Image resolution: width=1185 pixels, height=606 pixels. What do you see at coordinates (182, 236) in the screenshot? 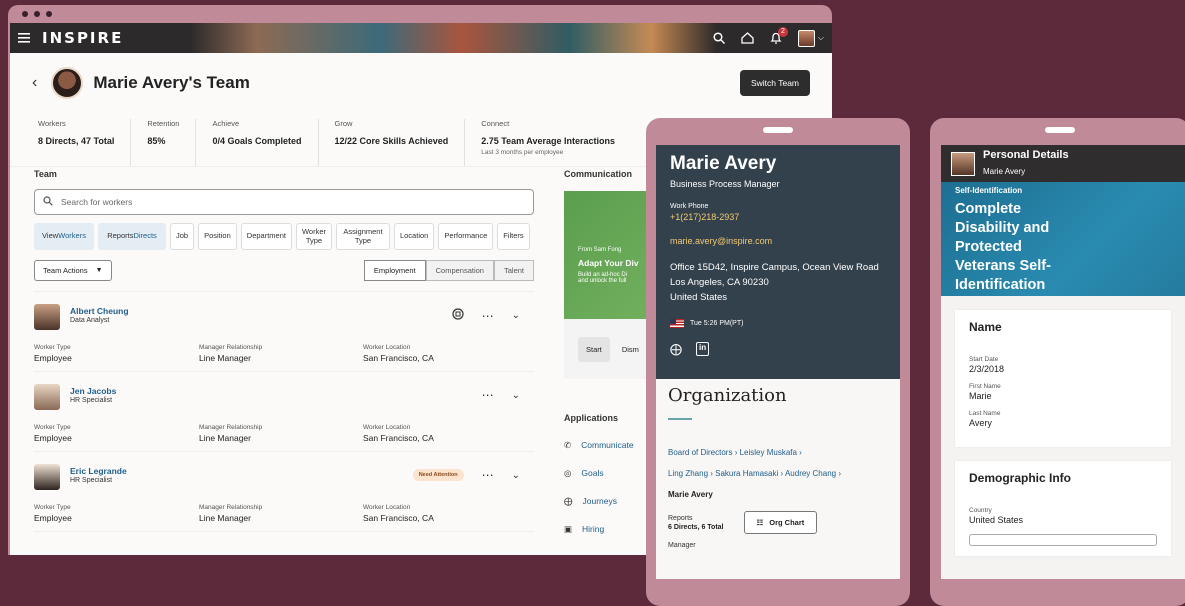
I see `filter-job: Job` at bounding box center [182, 236].